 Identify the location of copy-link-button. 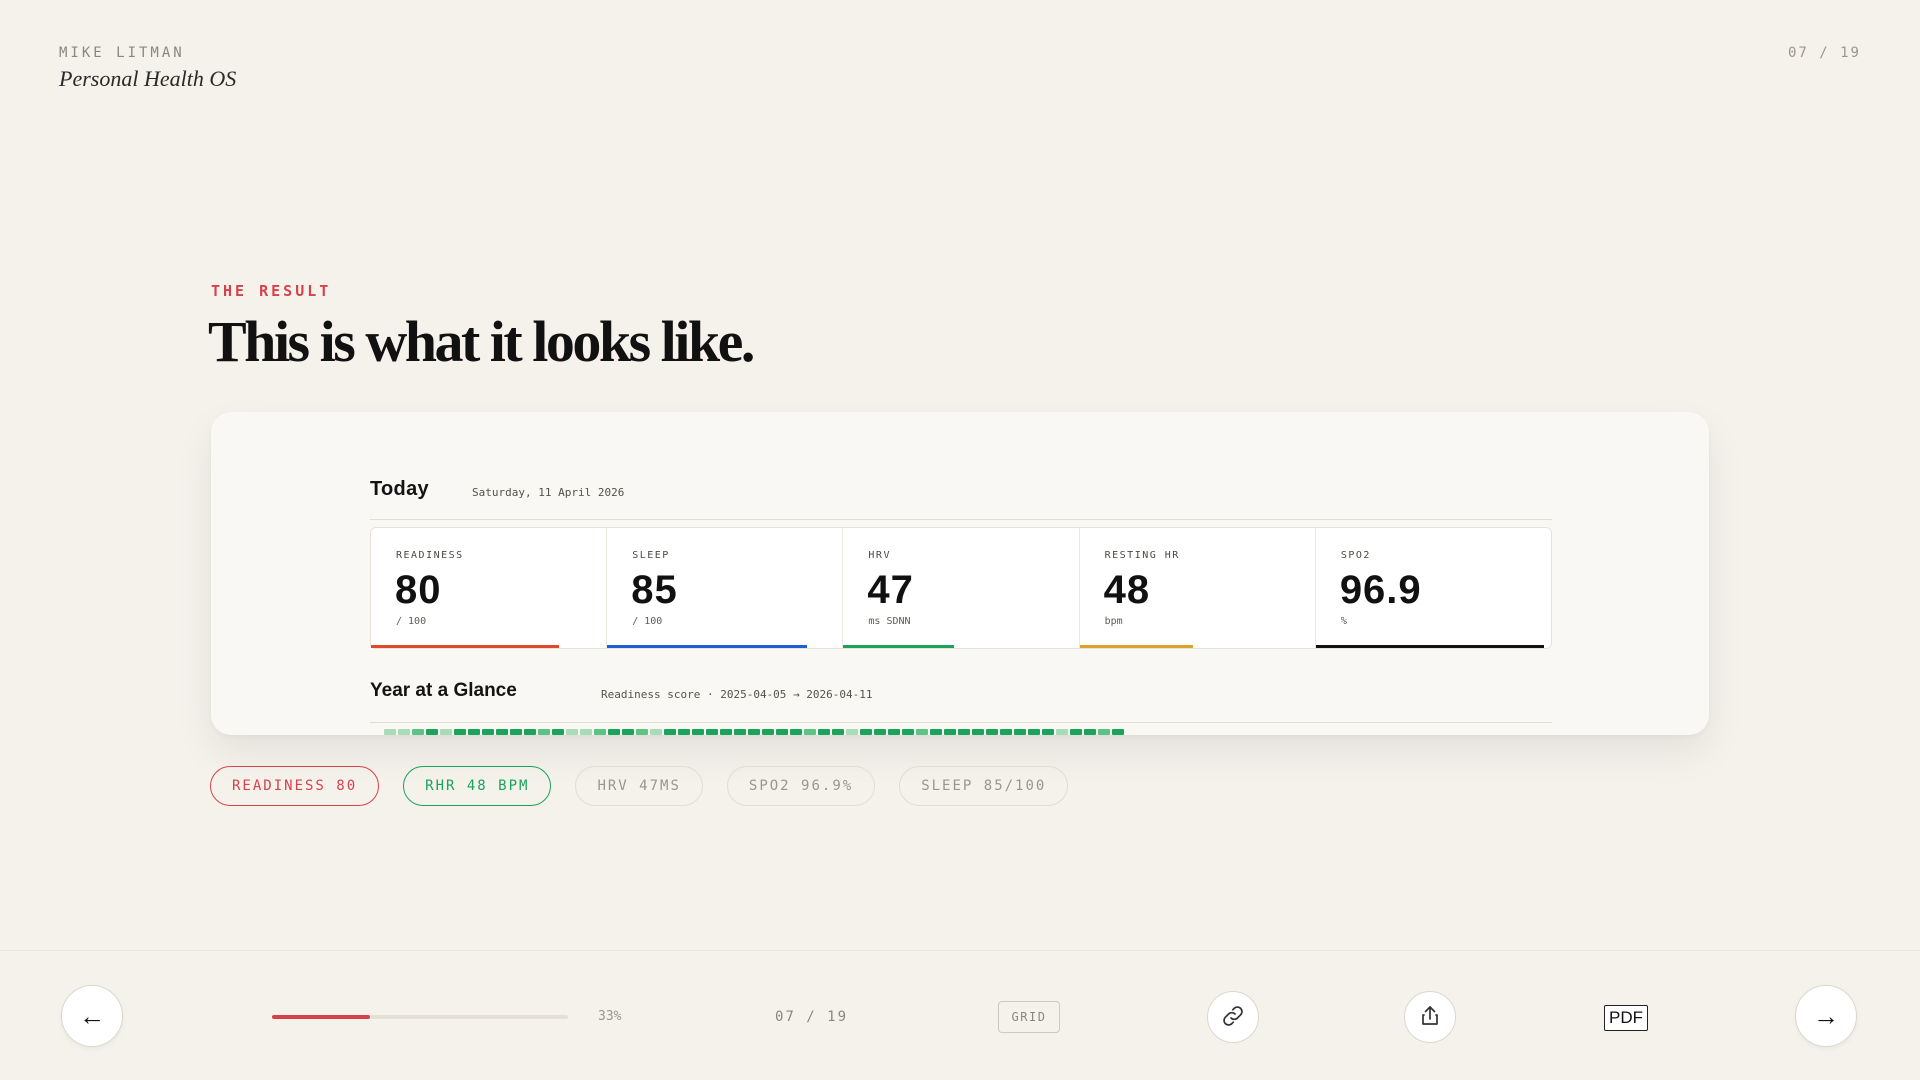
(1233, 1017).